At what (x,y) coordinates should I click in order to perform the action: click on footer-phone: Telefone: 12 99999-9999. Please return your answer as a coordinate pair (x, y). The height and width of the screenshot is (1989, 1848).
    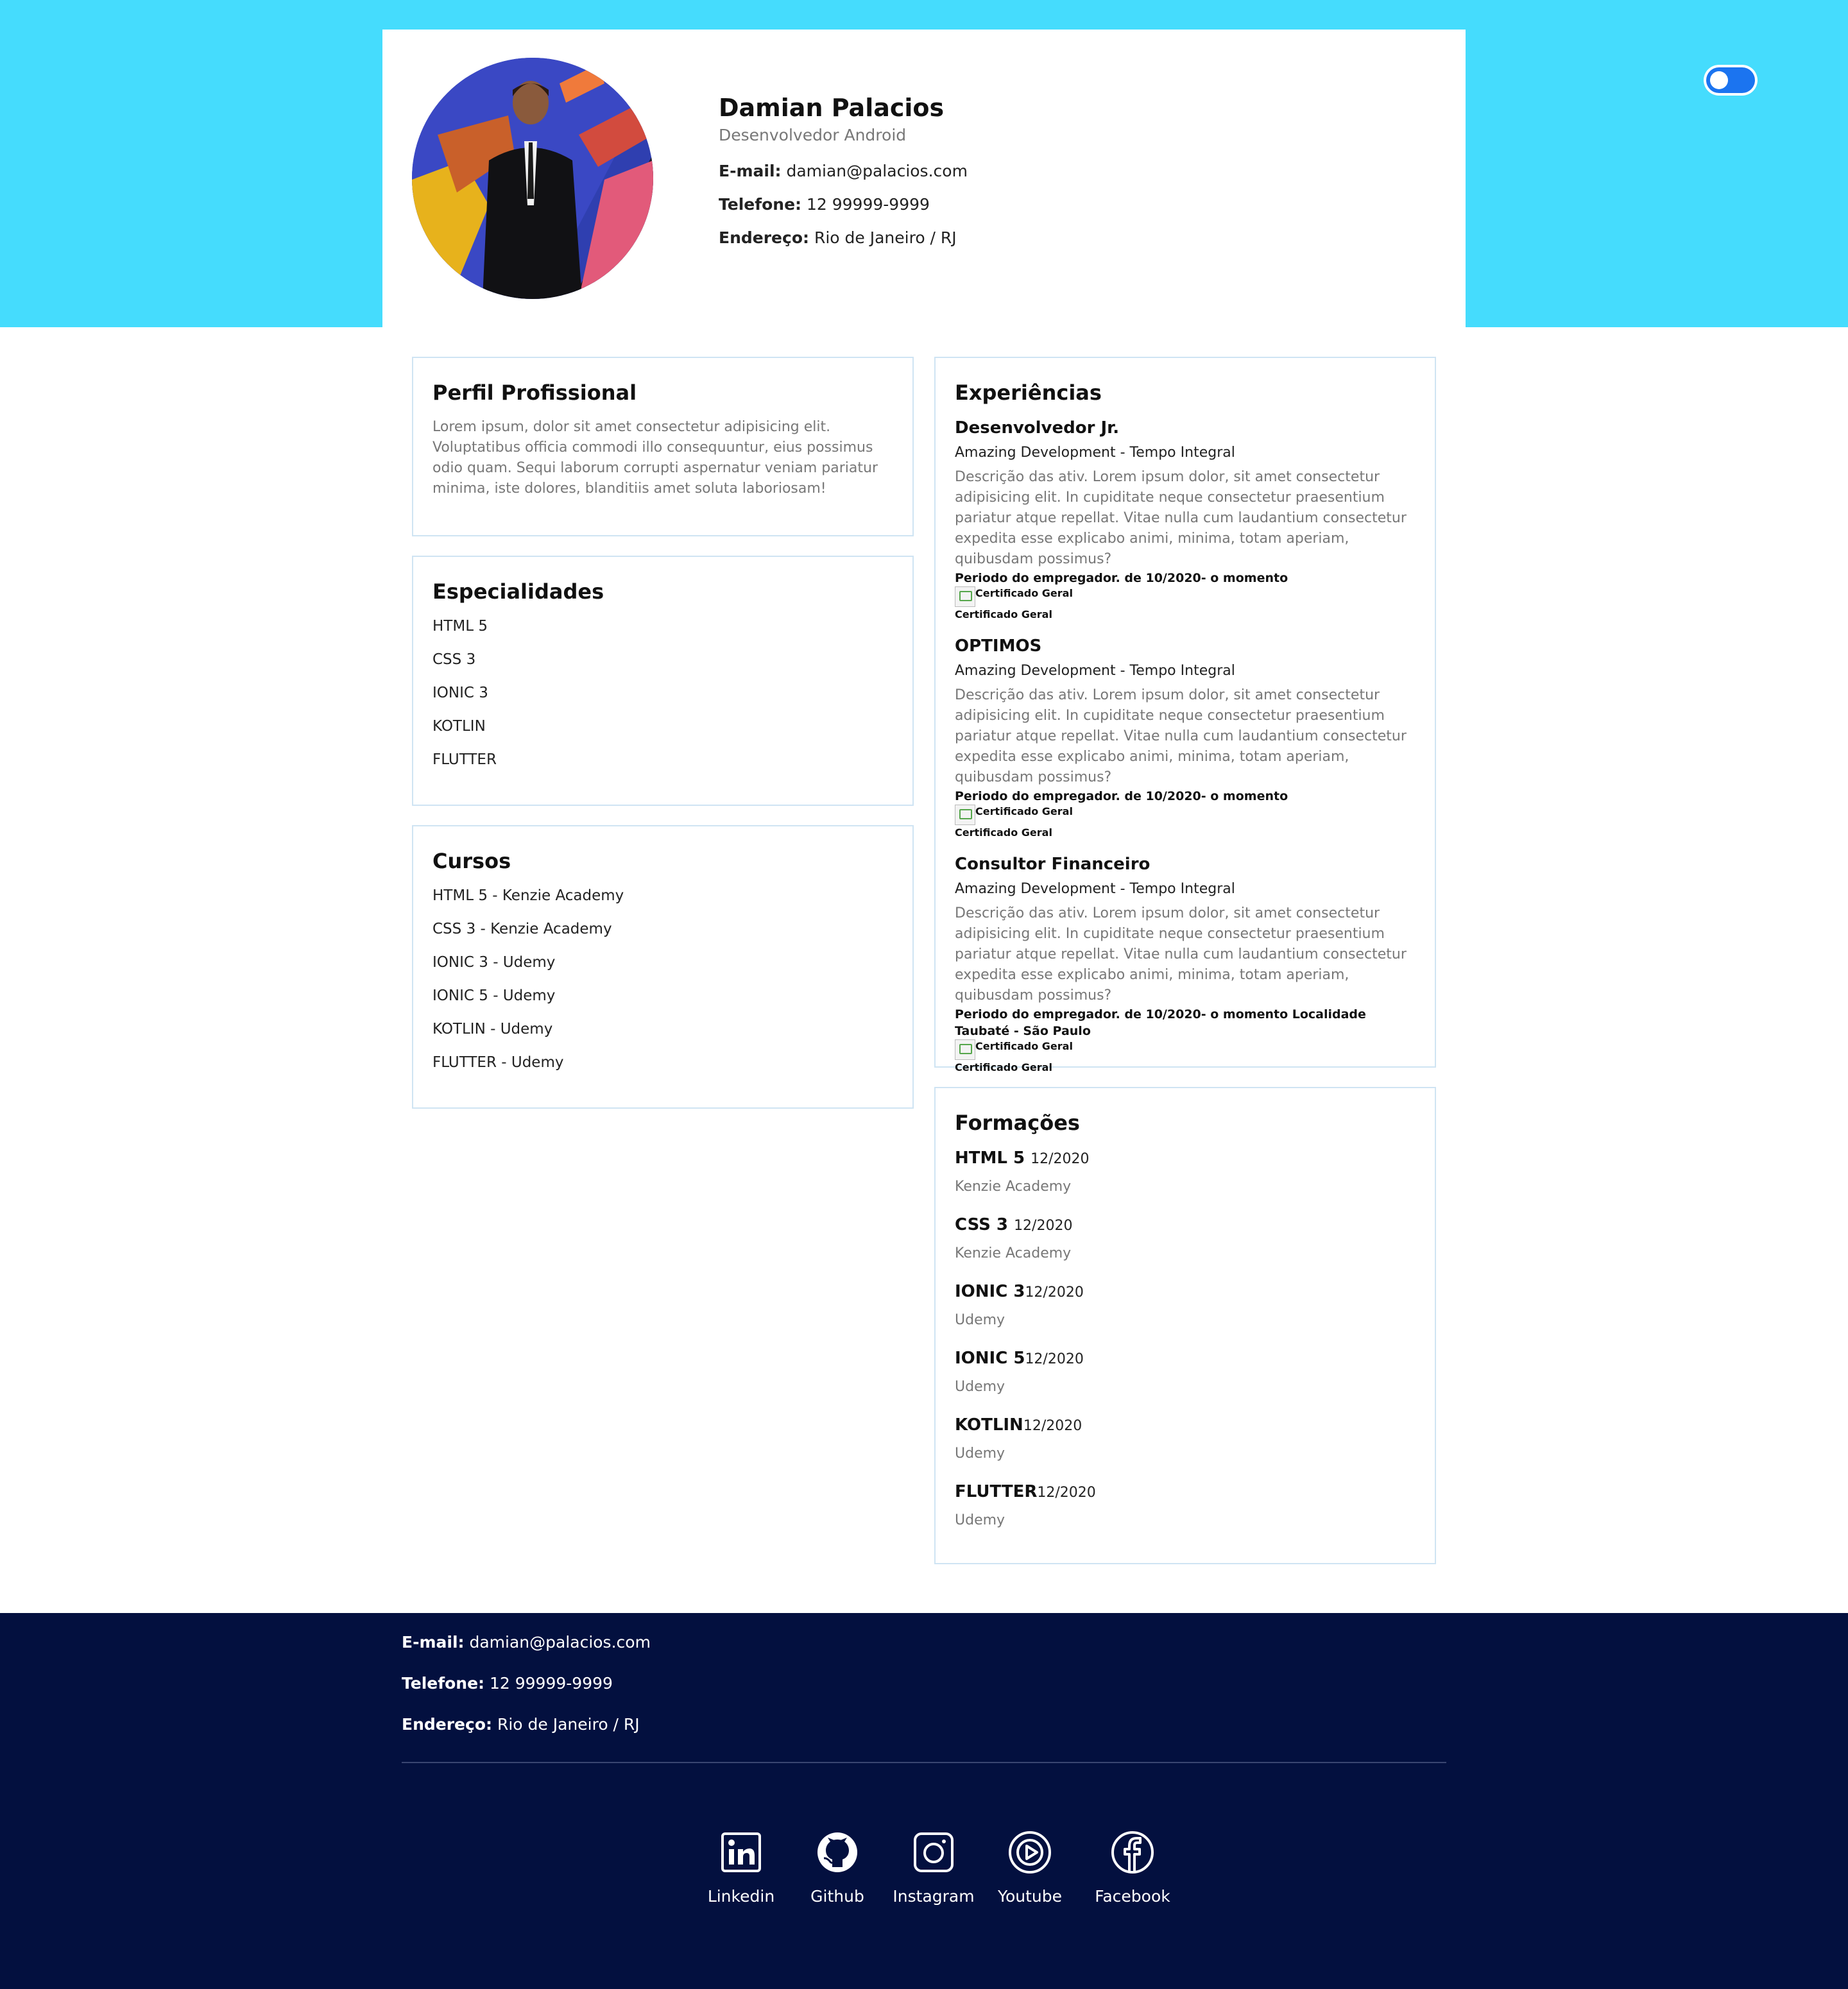
    Looking at the image, I should click on (508, 1683).